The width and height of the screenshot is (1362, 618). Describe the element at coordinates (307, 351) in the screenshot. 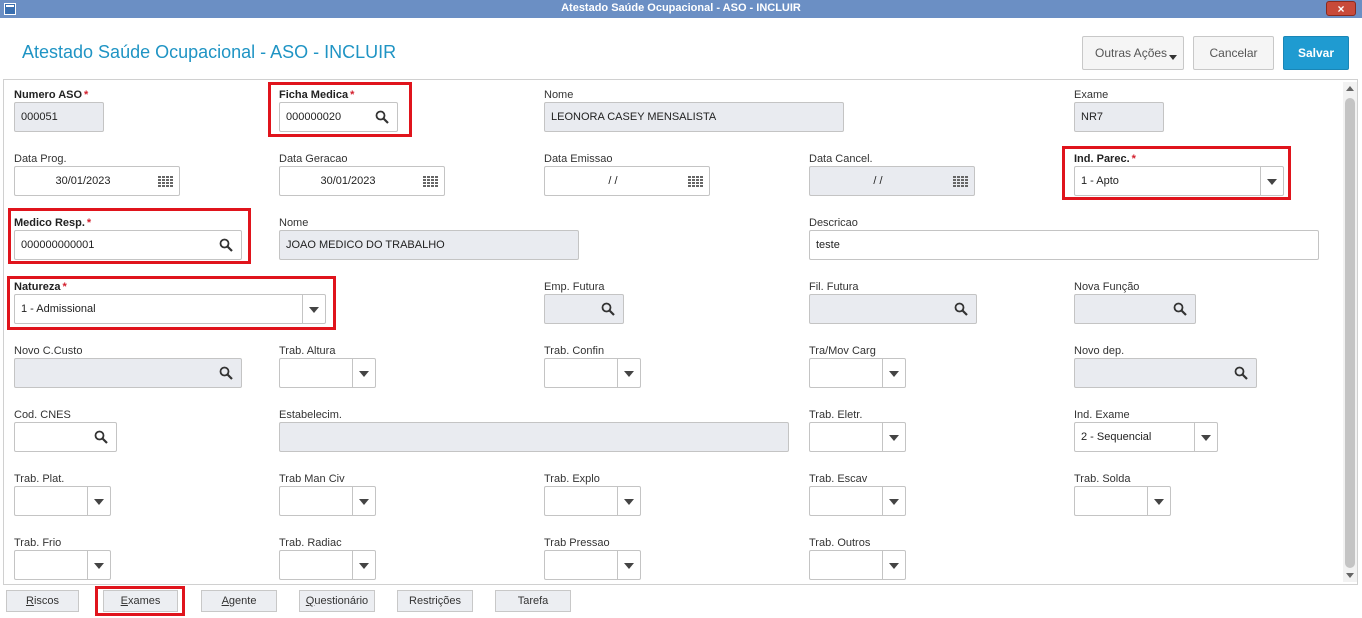

I see `trab-altura-label: Trab. Altura` at that location.